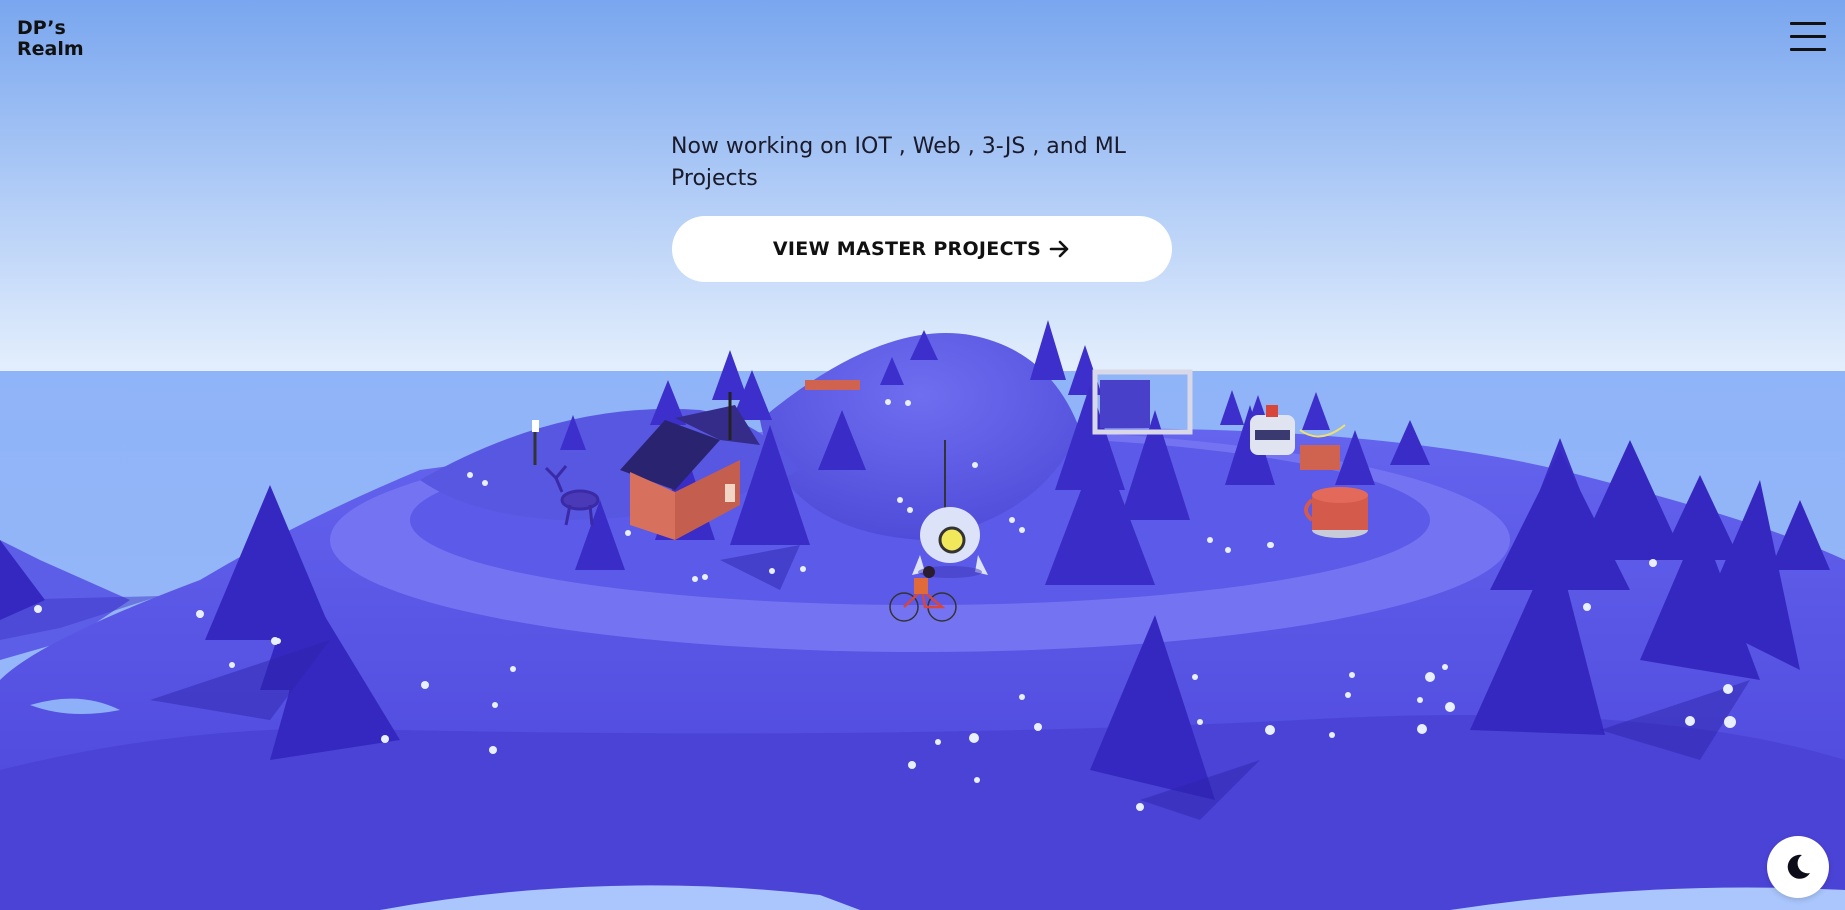  Describe the element at coordinates (41, 28) in the screenshot. I see `logo-line-1: DP’s` at that location.